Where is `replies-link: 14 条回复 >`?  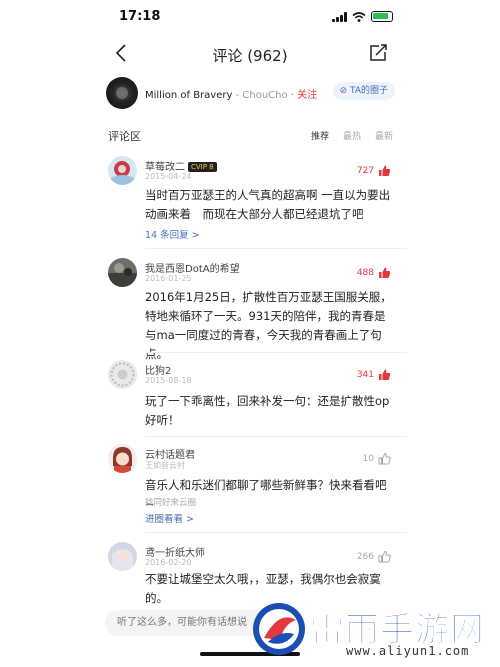 replies-link: 14 条回复 > is located at coordinates (172, 234).